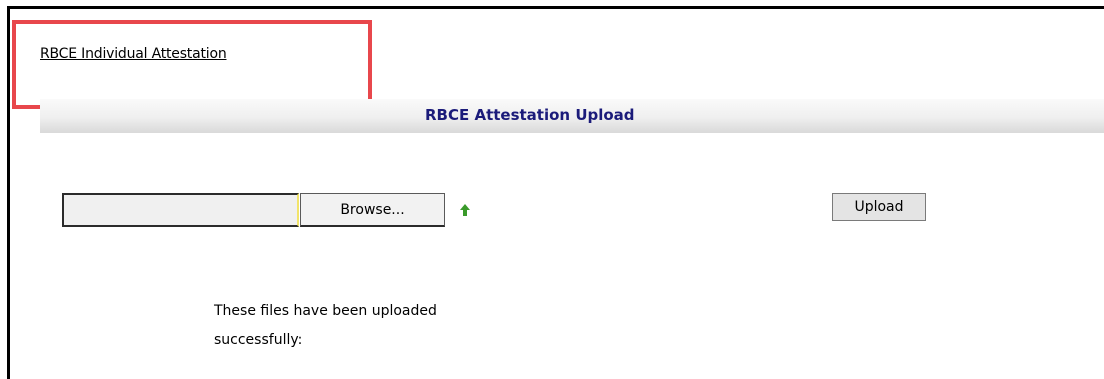 This screenshot has width=1104, height=379. What do you see at coordinates (879, 207) in the screenshot?
I see `upload-button: Upload` at bounding box center [879, 207].